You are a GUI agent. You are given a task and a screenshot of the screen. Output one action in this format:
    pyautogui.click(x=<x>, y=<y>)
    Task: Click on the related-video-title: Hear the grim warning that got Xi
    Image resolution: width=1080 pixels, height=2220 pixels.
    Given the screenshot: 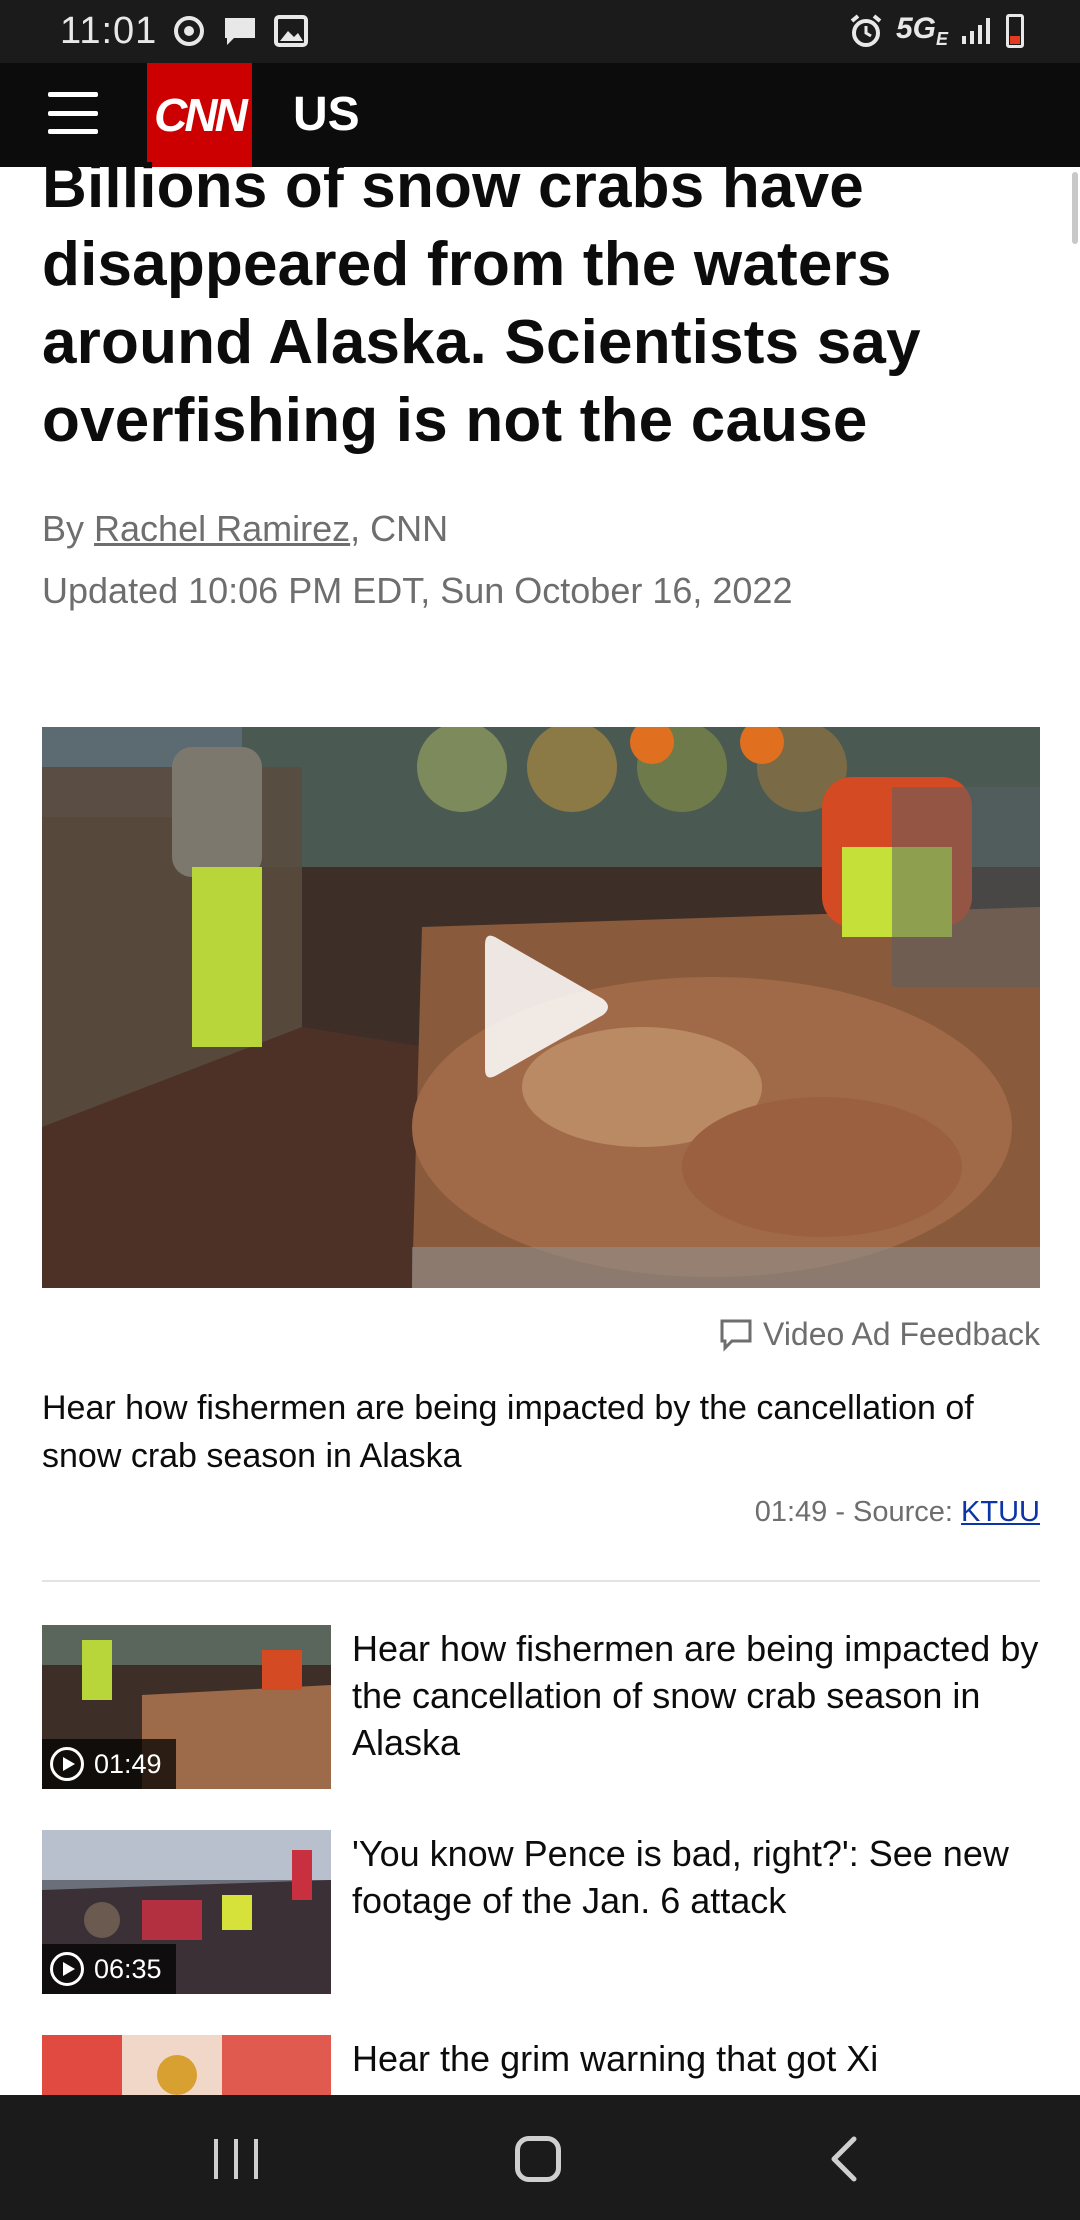 What is the action you would take?
    pyautogui.click(x=697, y=2058)
    